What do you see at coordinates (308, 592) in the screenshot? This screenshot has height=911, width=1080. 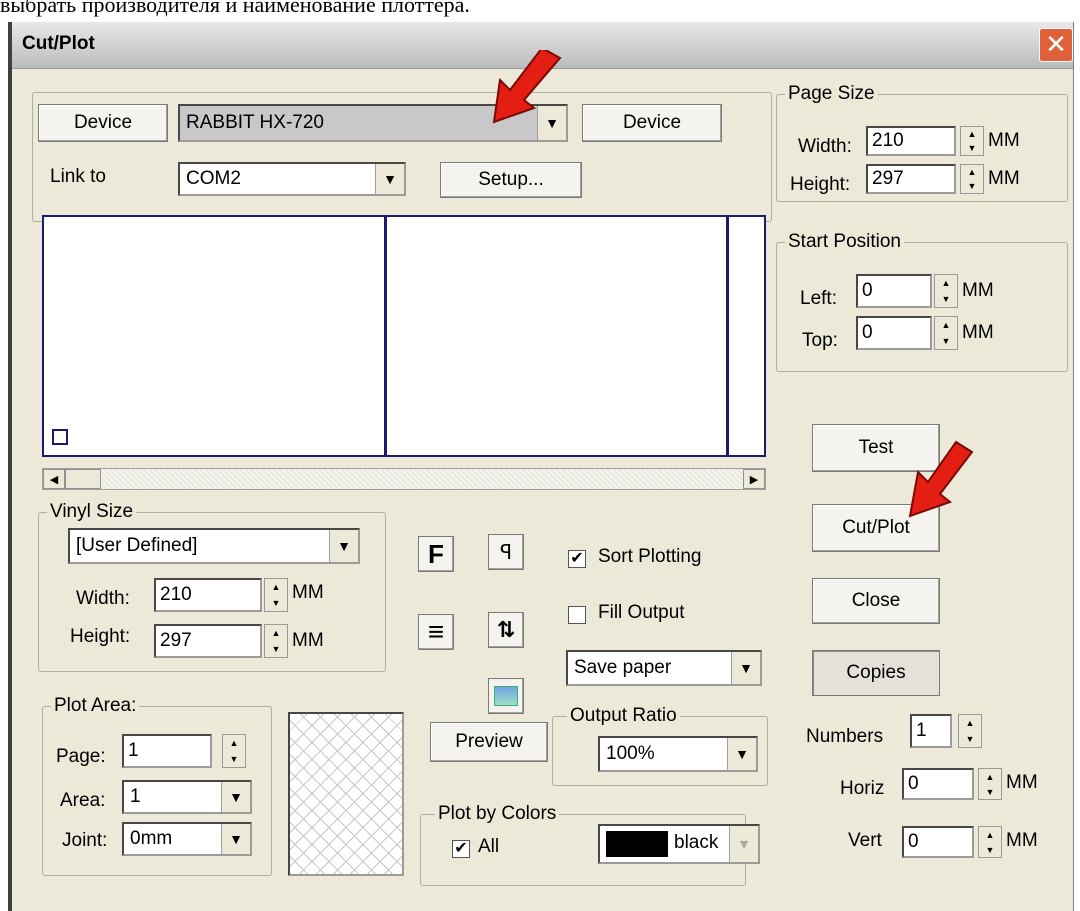 I see `vinyl-width-unit: MM` at bounding box center [308, 592].